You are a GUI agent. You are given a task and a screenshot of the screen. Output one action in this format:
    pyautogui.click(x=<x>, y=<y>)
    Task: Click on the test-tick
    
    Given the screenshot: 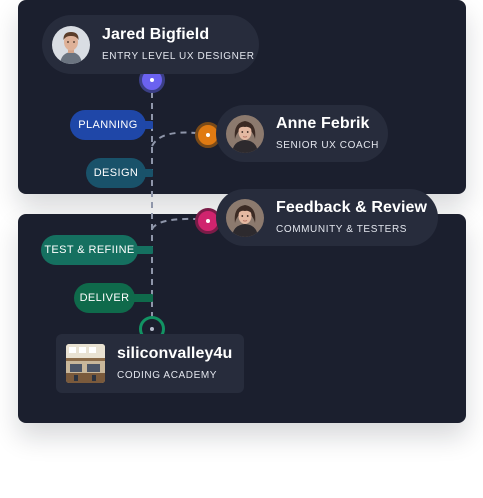 What is the action you would take?
    pyautogui.click(x=144, y=250)
    